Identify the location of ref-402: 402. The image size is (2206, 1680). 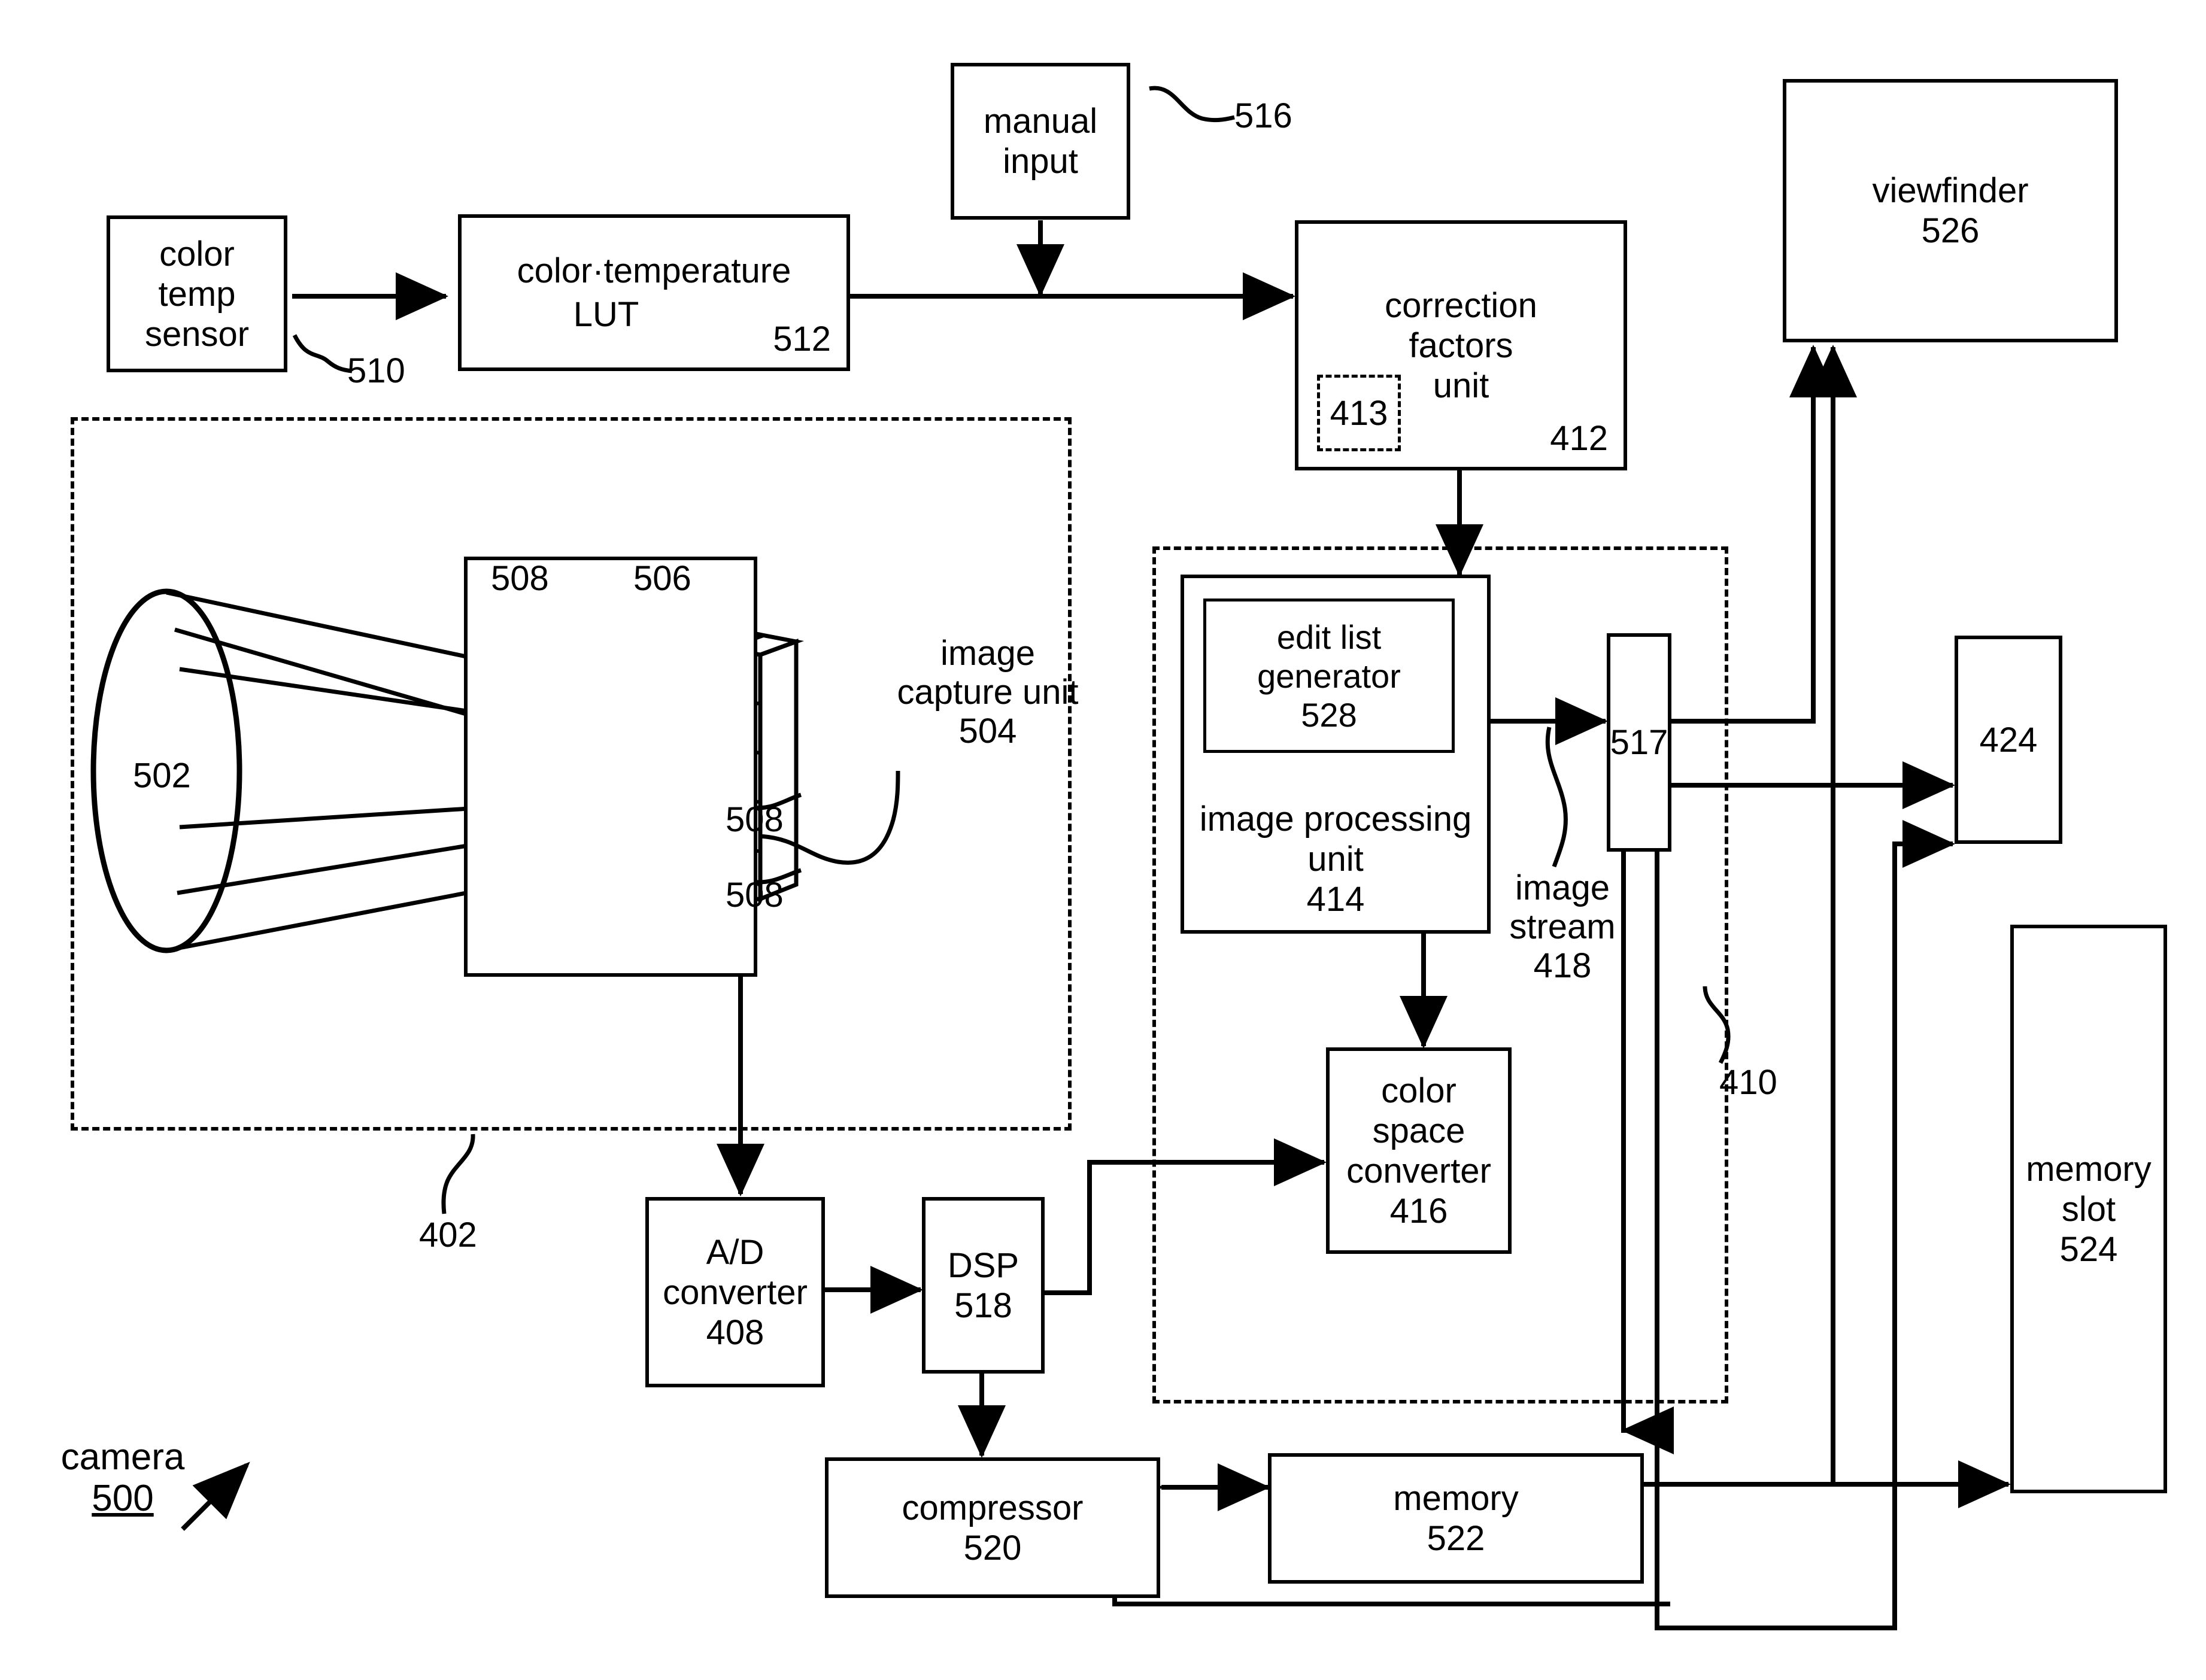
(448, 1235).